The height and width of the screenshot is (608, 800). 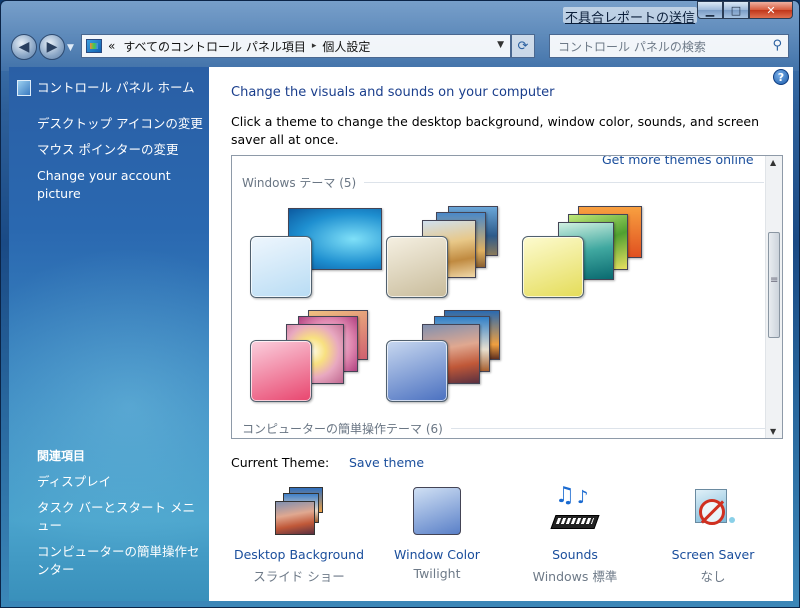 I want to click on theme-flowers, so click(x=308, y=358).